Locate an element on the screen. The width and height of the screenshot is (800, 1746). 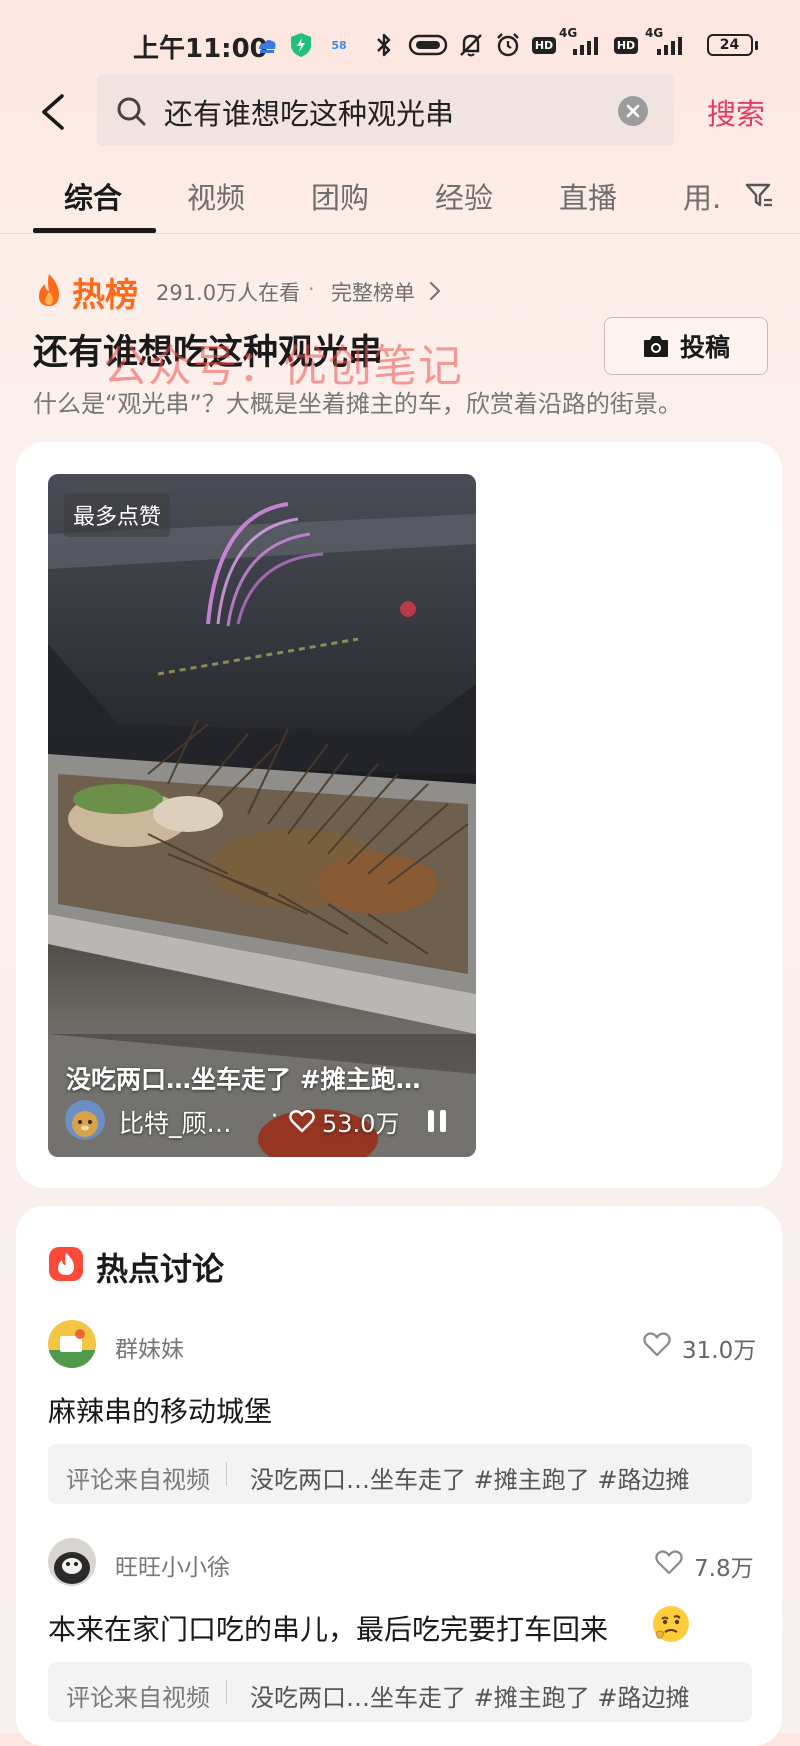
pause-icon is located at coordinates (437, 1121).